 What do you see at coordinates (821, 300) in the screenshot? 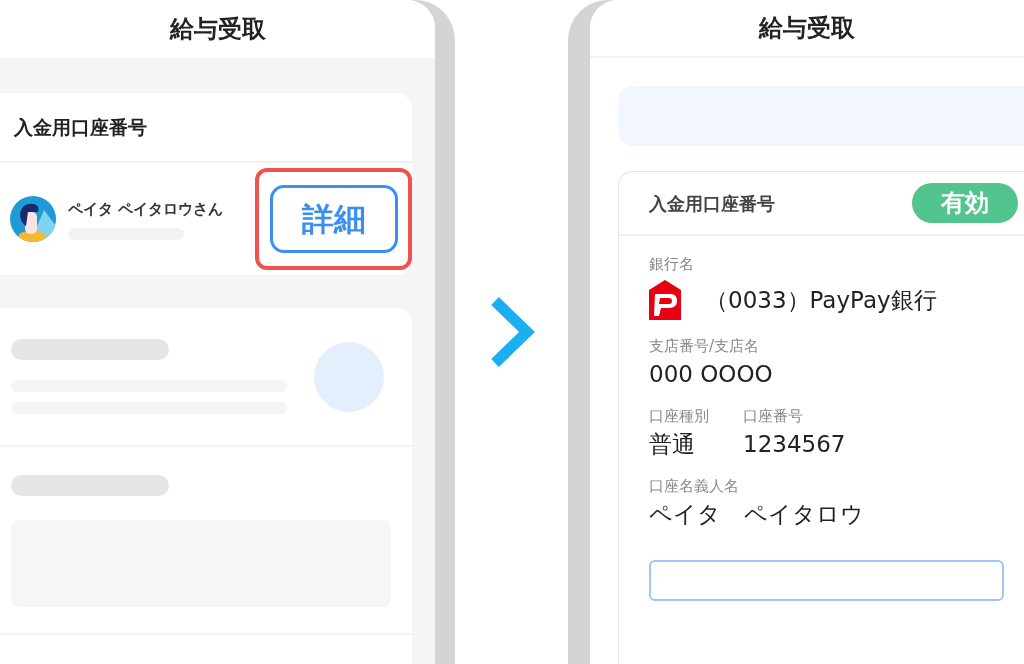
I see `field-value: （0033）PayPay銀行` at bounding box center [821, 300].